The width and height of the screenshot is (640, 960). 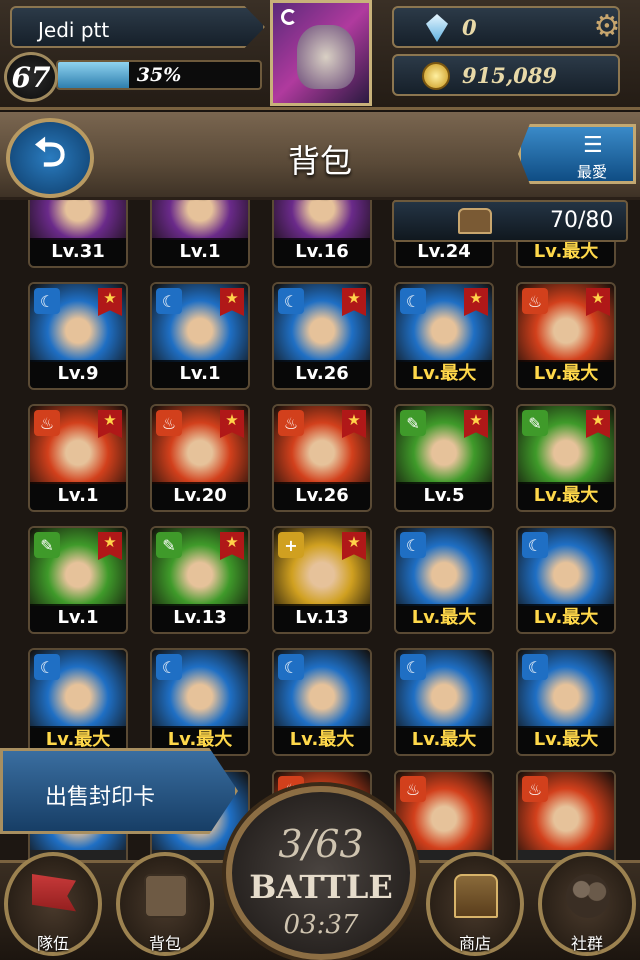 I want to click on monster-card: ✎ ★ Lv.5, so click(x=444, y=458).